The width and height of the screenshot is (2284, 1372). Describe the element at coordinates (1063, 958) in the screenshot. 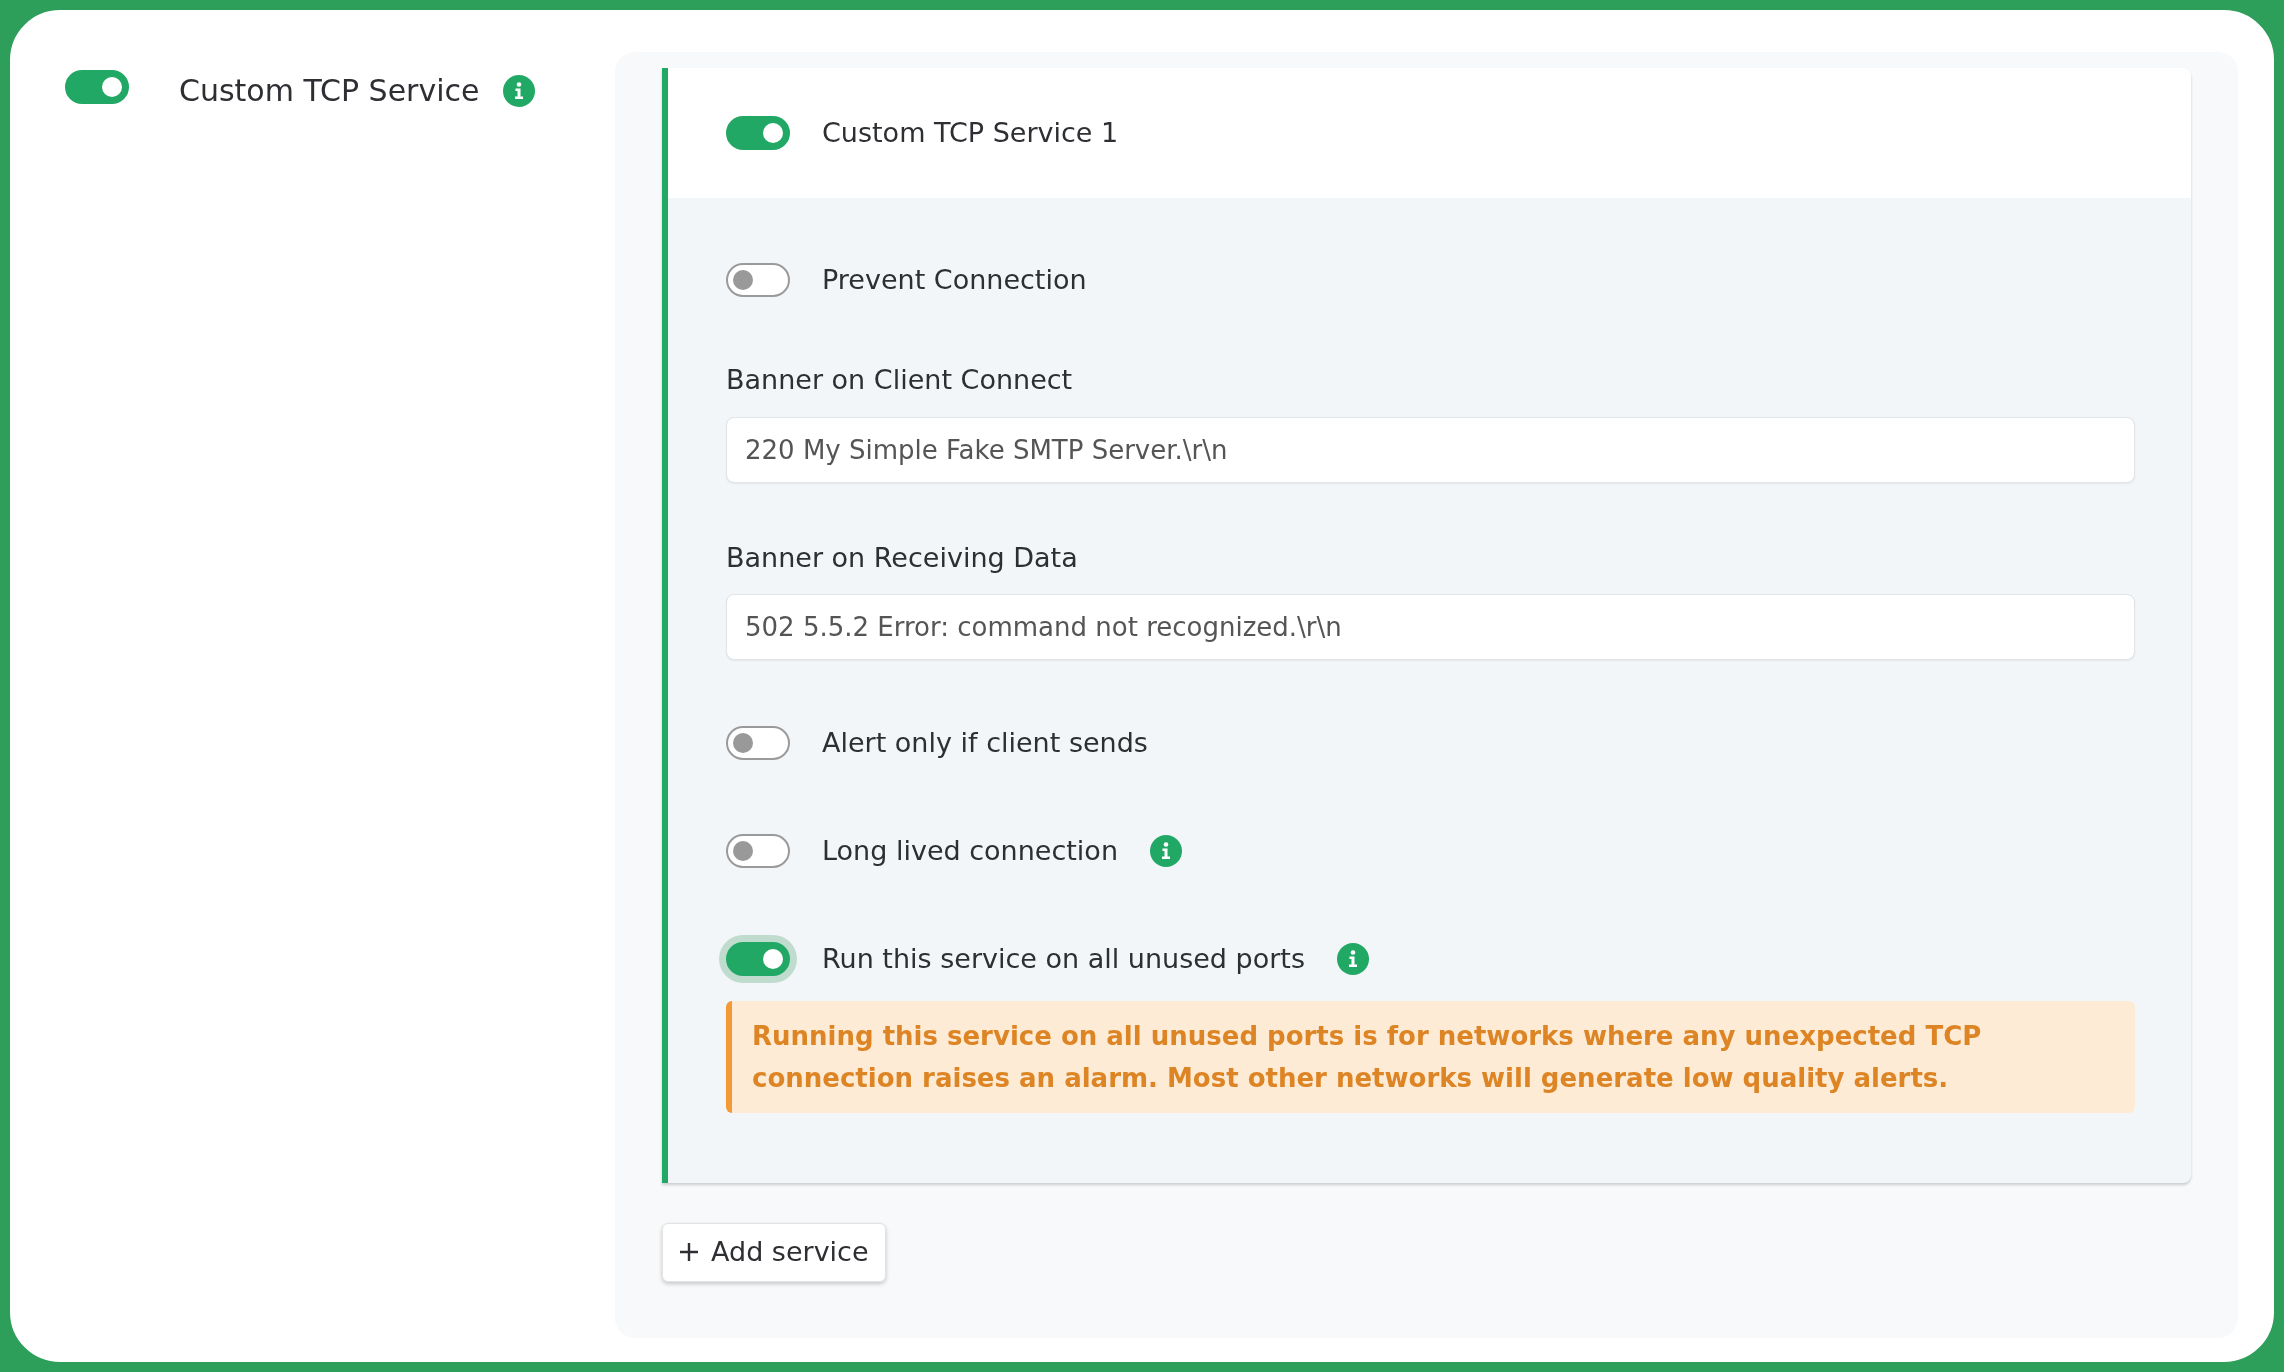

I see `toggle-label: Run this service on all unused ports` at that location.